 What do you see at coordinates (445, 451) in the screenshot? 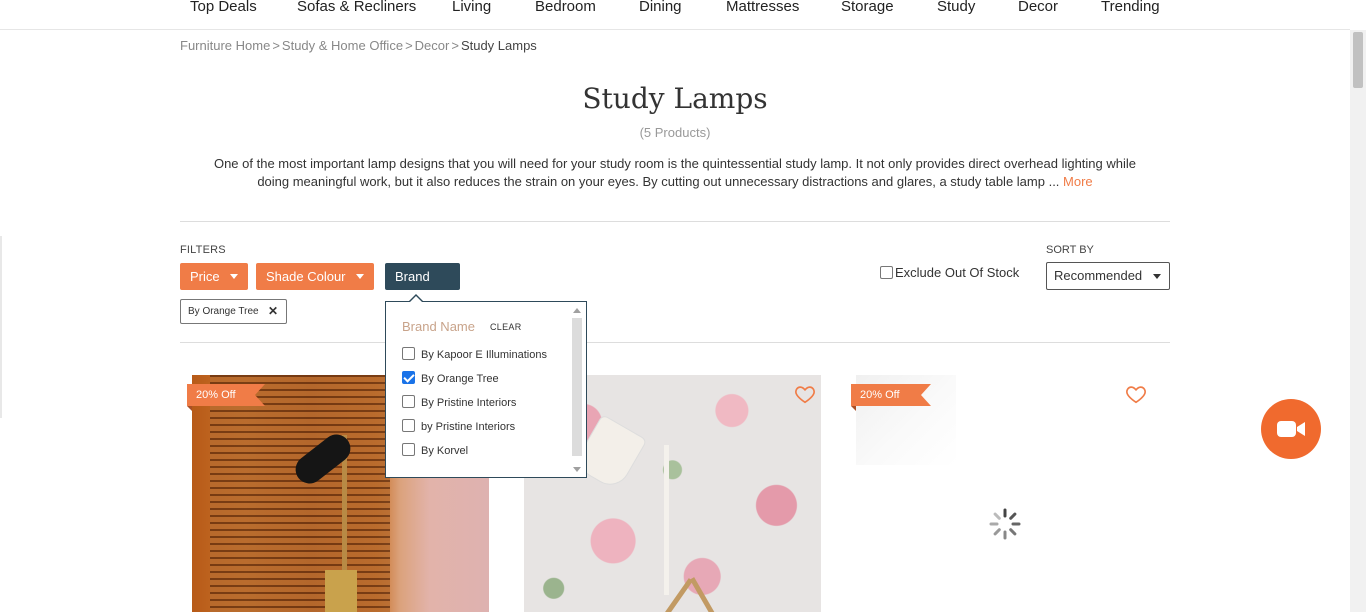
I see `brand-option-label: By Korvel` at bounding box center [445, 451].